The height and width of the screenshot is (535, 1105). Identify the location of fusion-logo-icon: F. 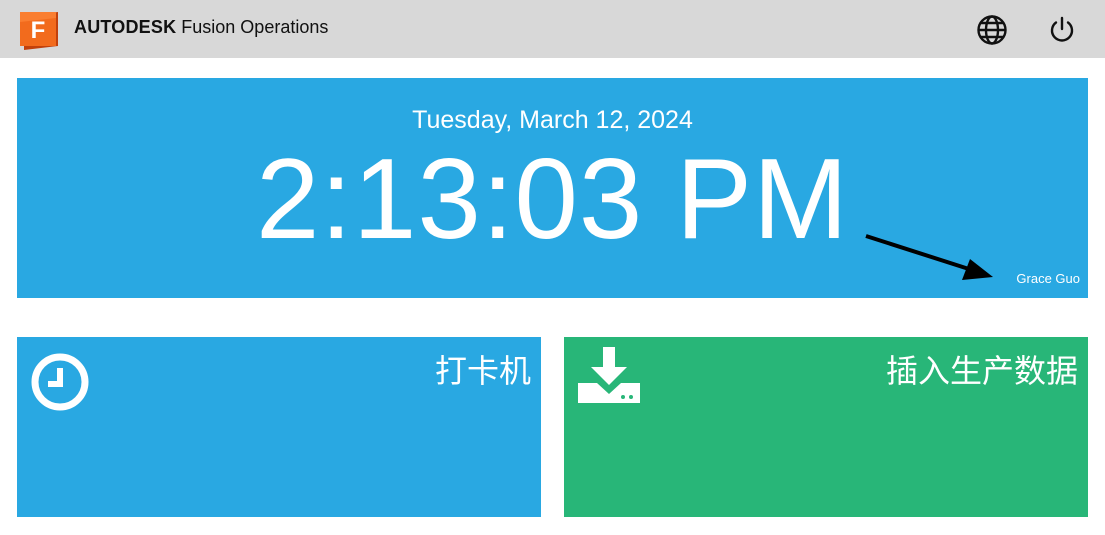
(41, 30).